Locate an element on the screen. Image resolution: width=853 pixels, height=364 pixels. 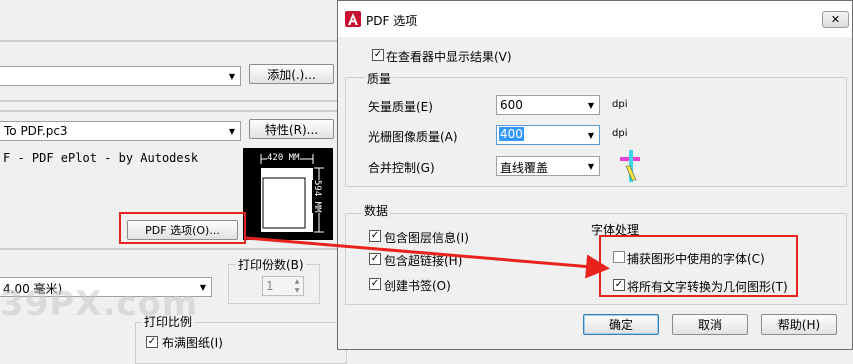
annotation-arrow is located at coordinates (427, 257).